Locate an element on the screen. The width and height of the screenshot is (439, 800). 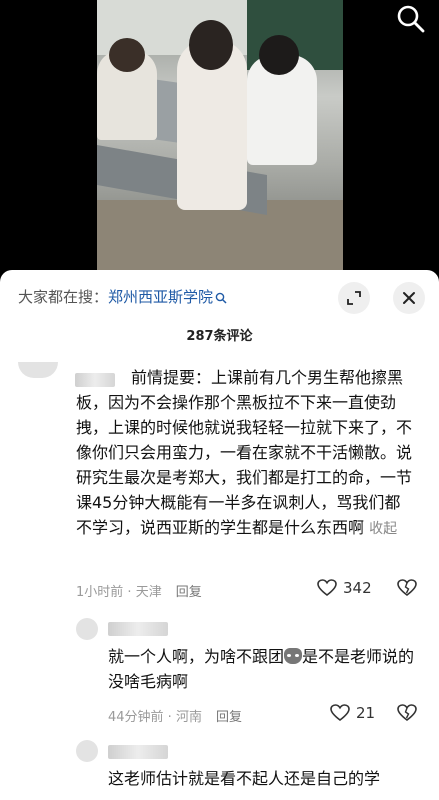
trending-search-keyword: 郑州西亚斯学院 is located at coordinates (160, 297).